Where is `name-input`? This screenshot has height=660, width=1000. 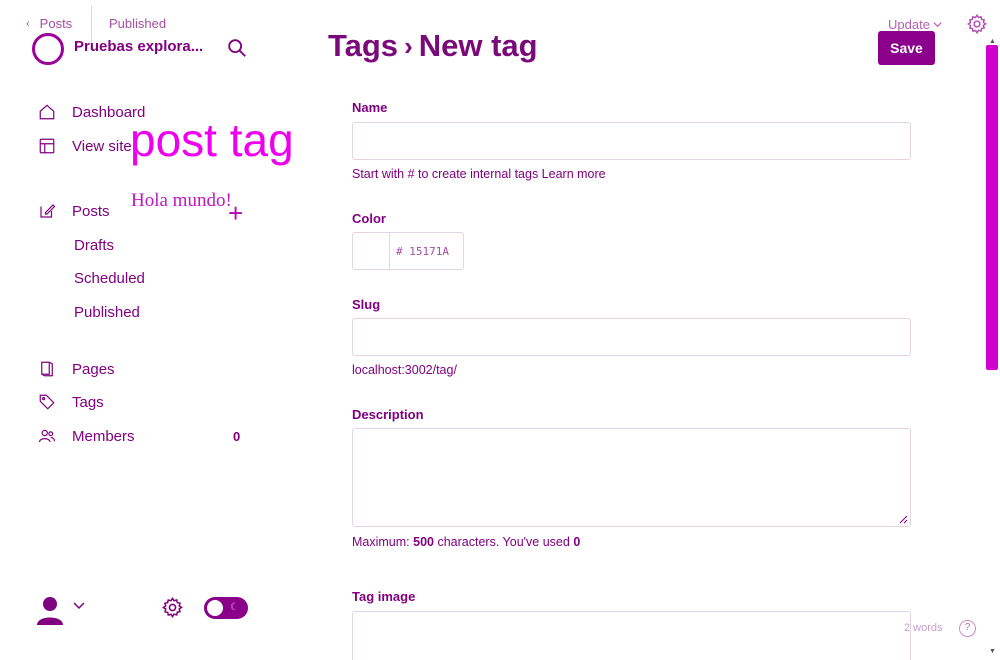 name-input is located at coordinates (631, 141).